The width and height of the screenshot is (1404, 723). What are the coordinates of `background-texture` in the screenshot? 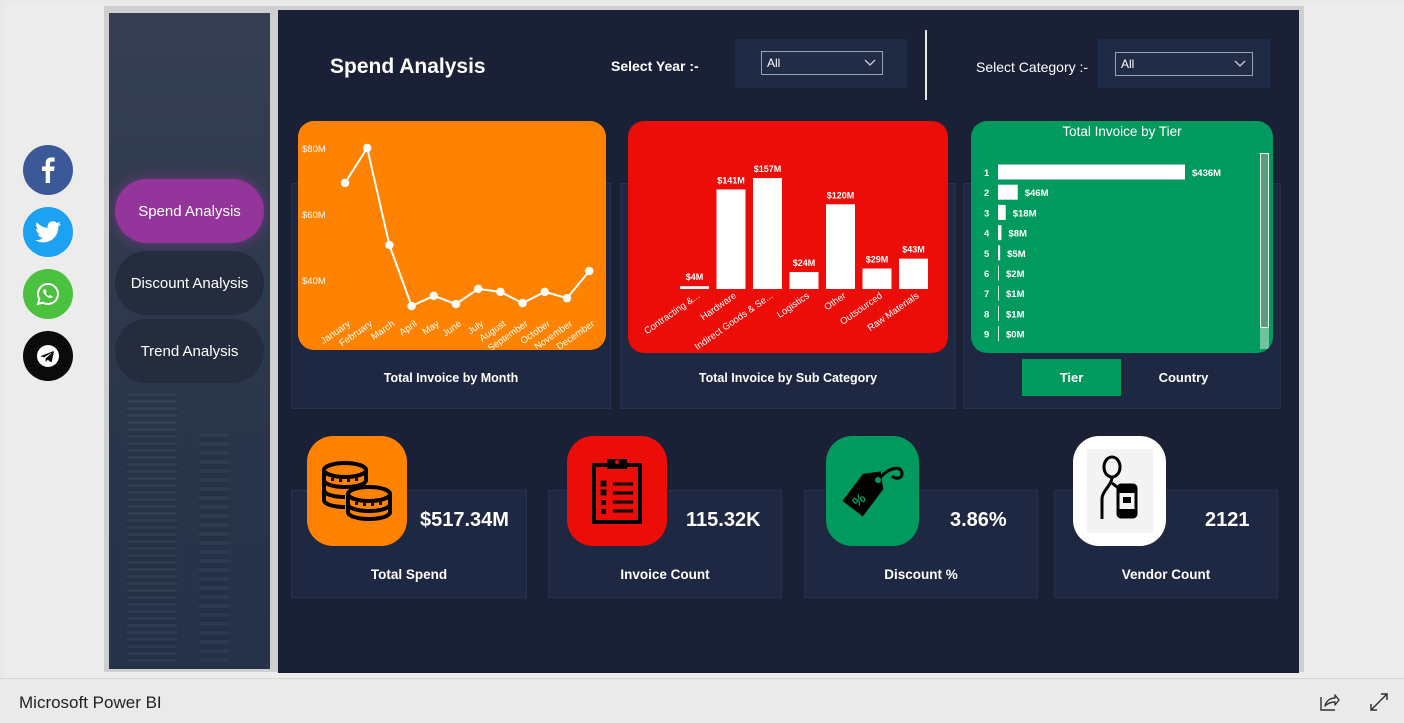 It's located at (214, 548).